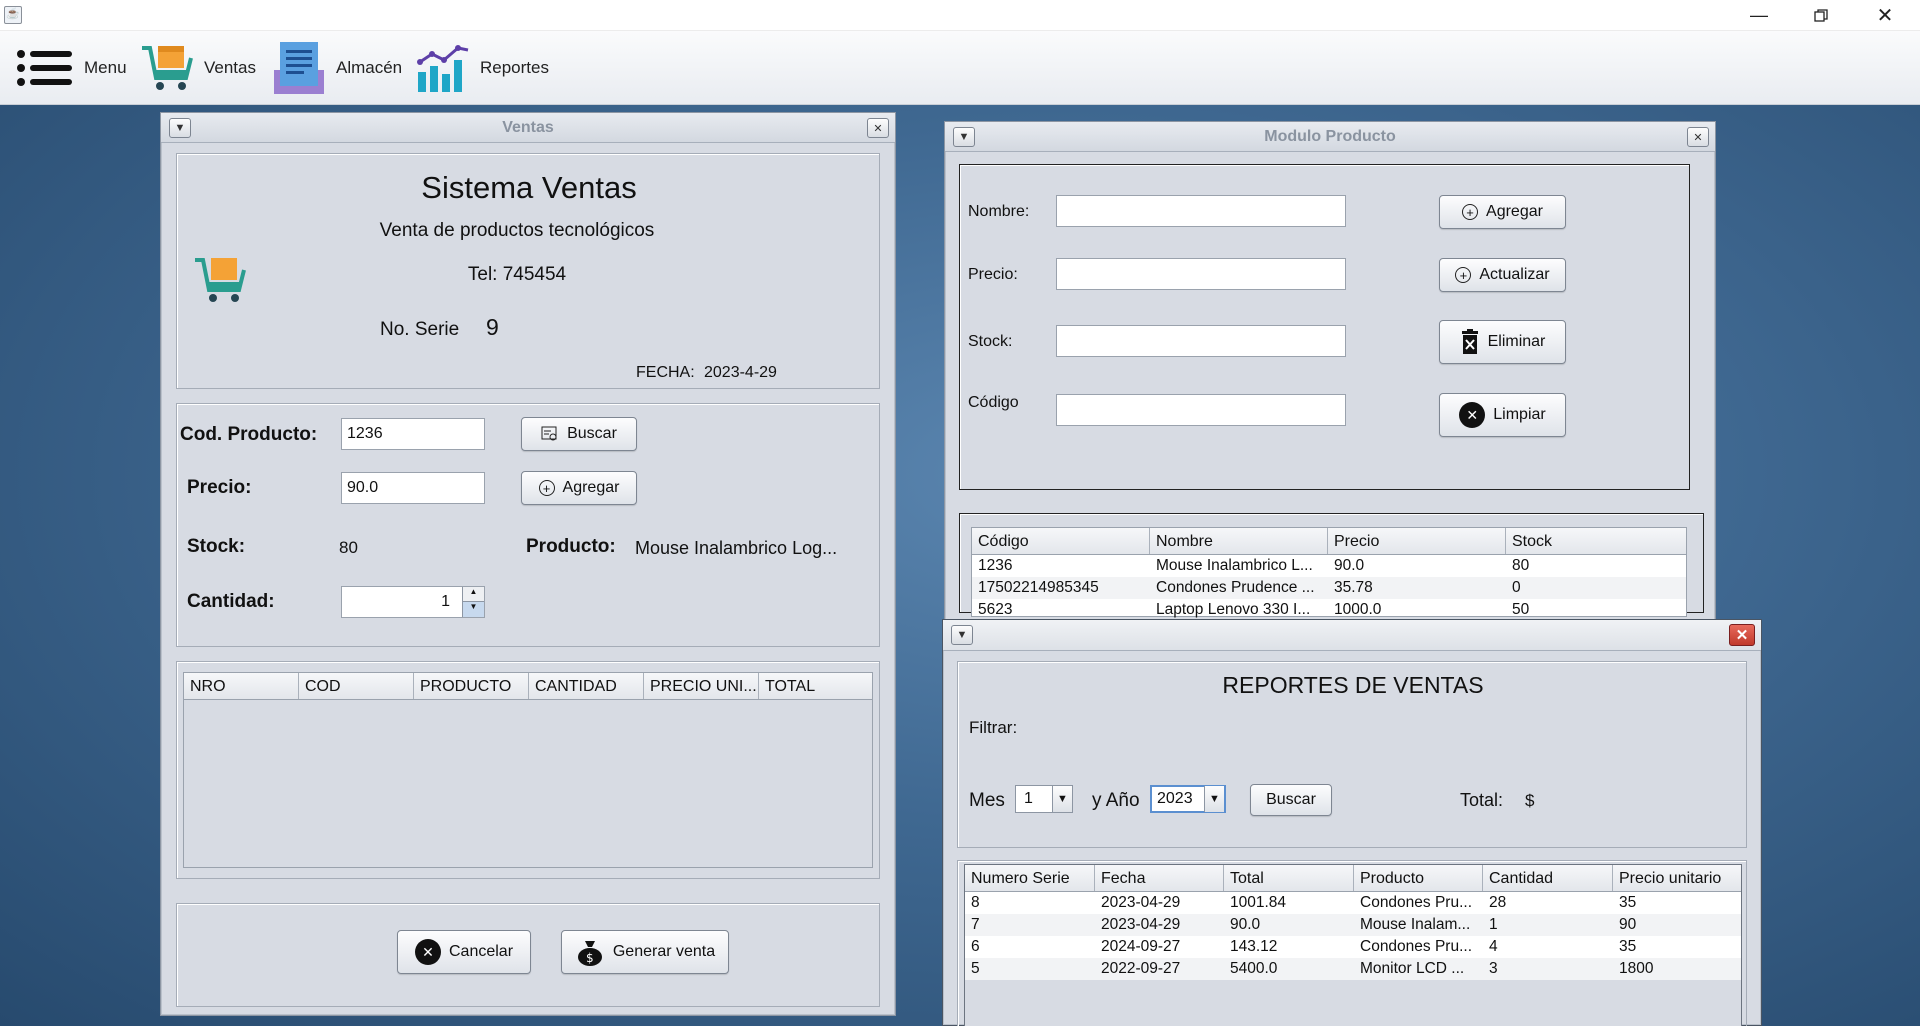 The image size is (1920, 1026). What do you see at coordinates (1417, 541) in the screenshot?
I see `col-precio: Precio` at bounding box center [1417, 541].